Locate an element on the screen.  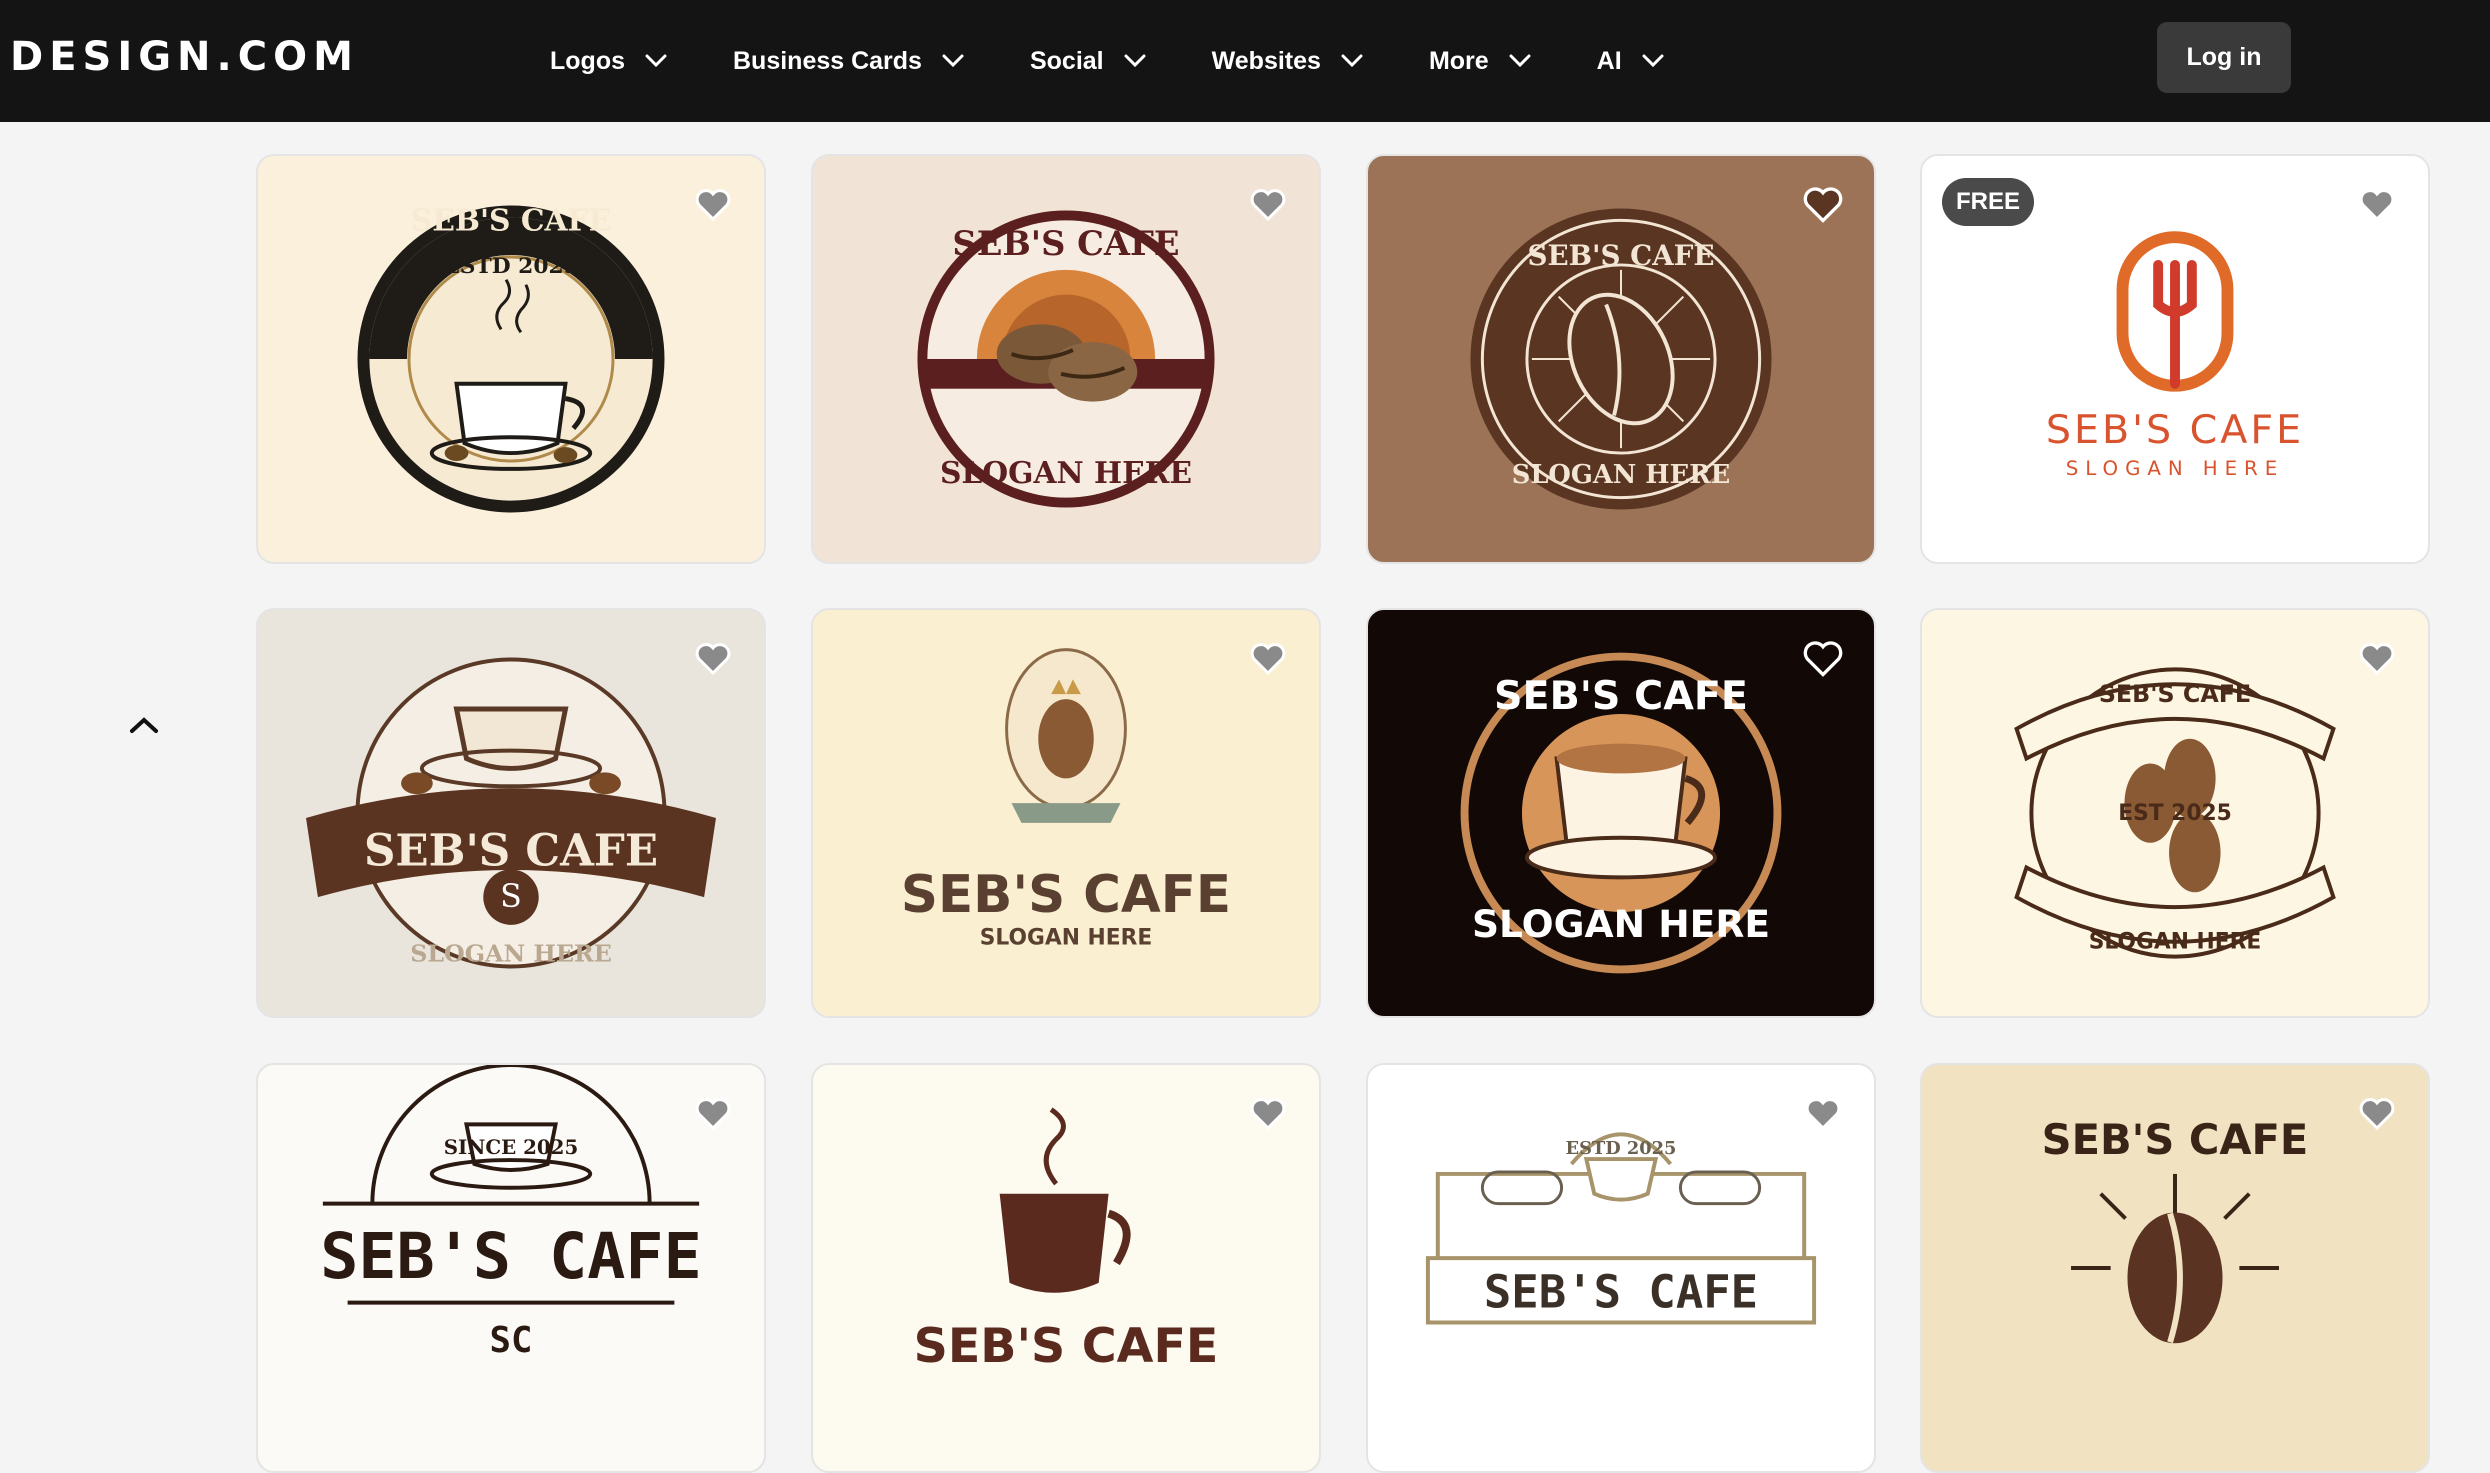
logo-artwork: S SEB'S CAFE SLOGAN HERE is located at coordinates (511, 813).